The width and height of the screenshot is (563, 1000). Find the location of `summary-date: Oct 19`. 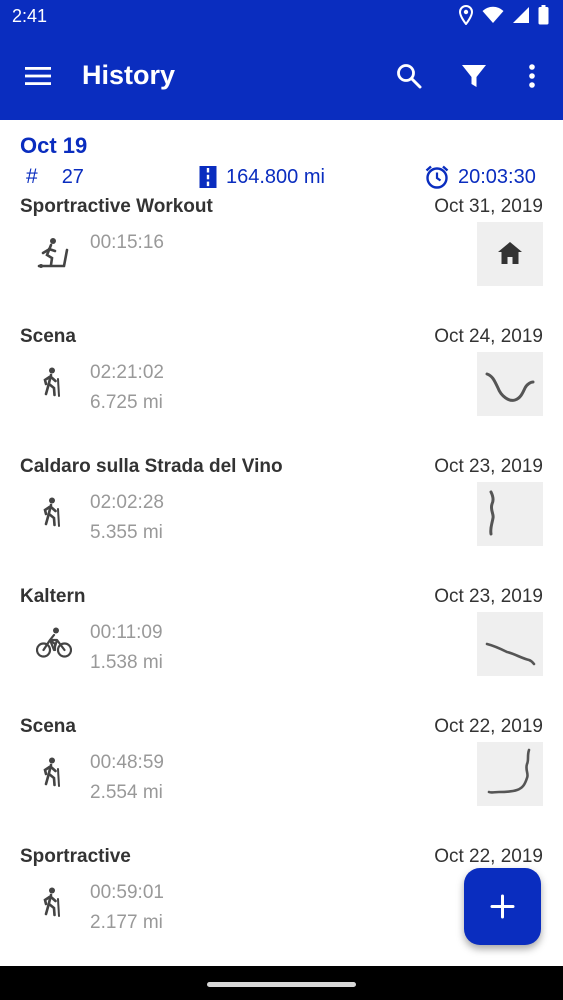

summary-date: Oct 19 is located at coordinates (54, 145).